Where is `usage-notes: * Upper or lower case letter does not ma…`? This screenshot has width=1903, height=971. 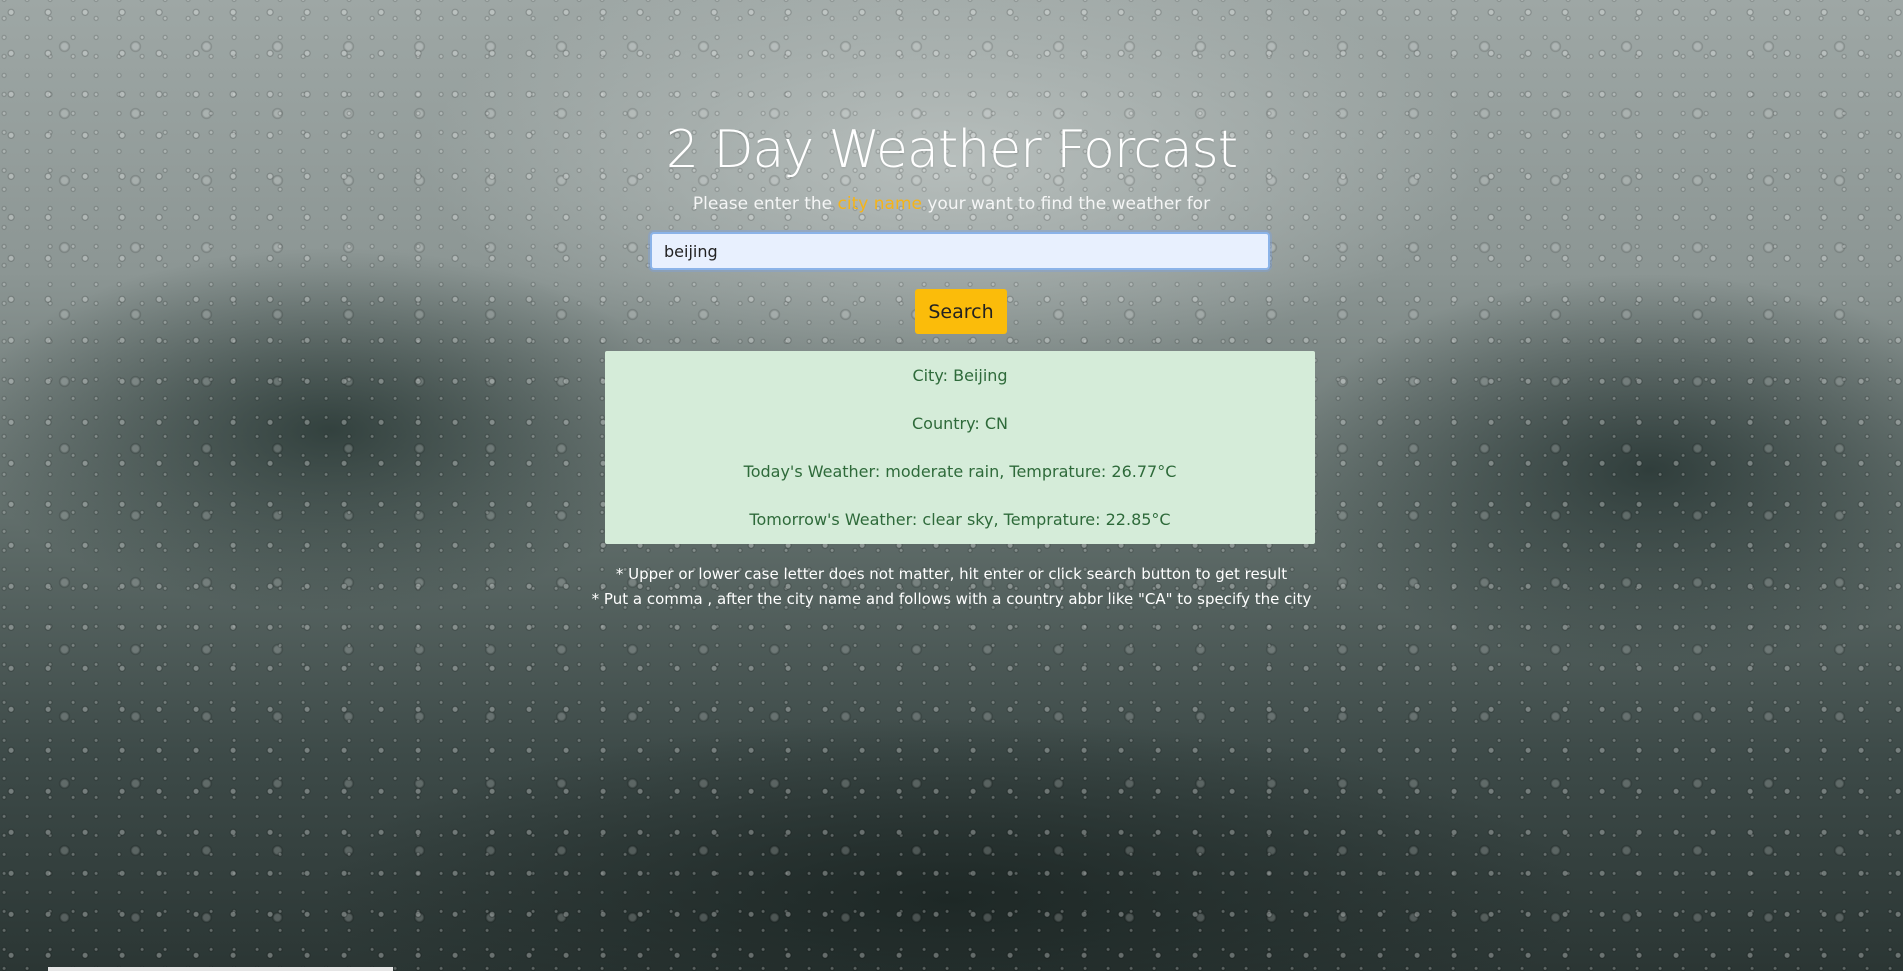
usage-notes: * Upper or lower case letter does not ma… is located at coordinates (951, 587).